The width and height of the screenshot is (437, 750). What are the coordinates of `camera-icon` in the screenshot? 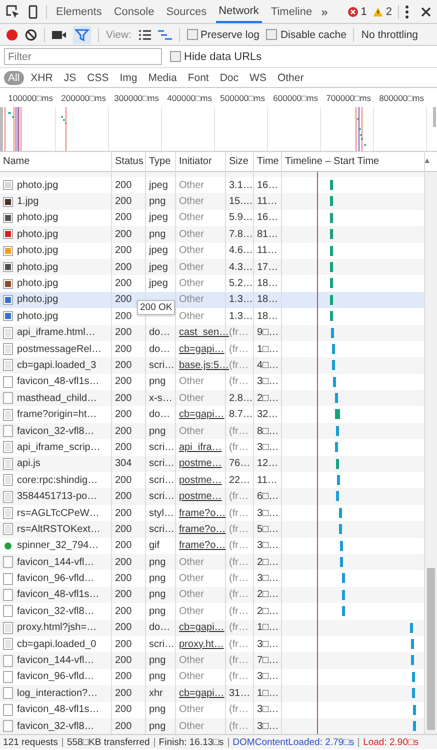 It's located at (59, 35).